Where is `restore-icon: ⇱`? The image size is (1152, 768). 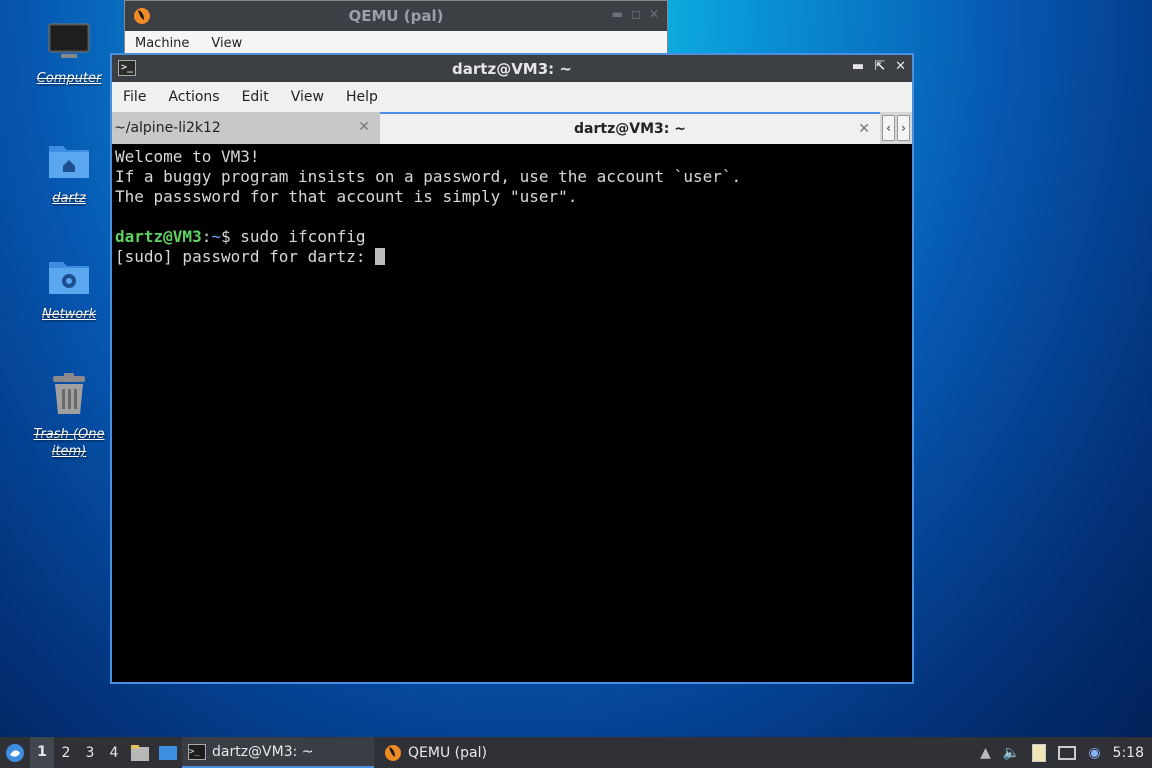 restore-icon: ⇱ is located at coordinates (879, 66).